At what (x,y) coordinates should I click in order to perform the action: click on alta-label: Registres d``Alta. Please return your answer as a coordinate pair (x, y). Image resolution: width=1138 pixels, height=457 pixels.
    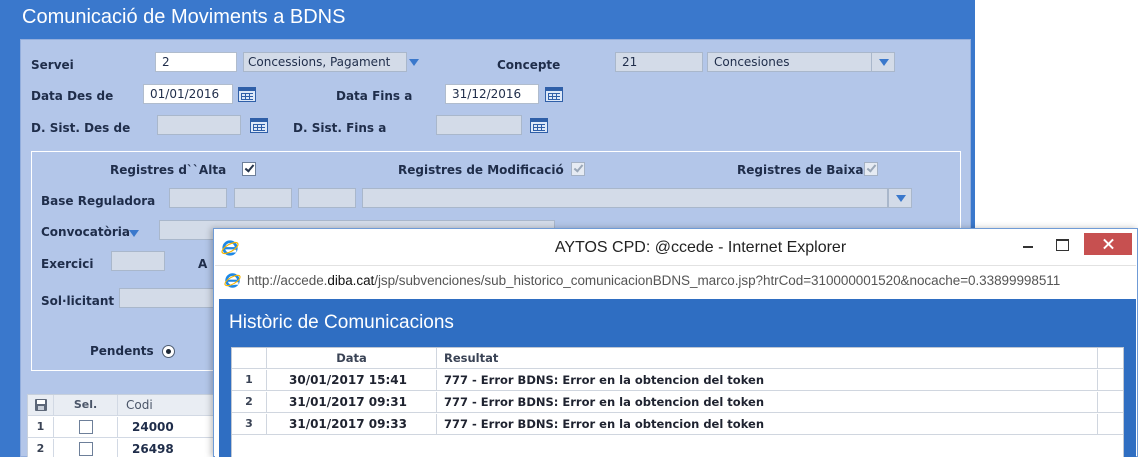
    Looking at the image, I should click on (168, 170).